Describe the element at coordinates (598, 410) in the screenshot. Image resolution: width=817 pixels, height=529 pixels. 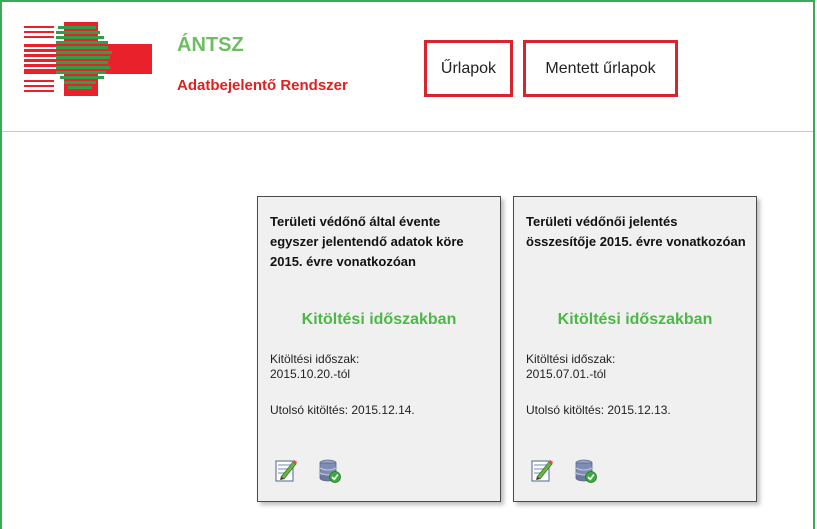
I see `form-card-last-fill: Utolsó kitöltés: 2015.12.13.` at that location.